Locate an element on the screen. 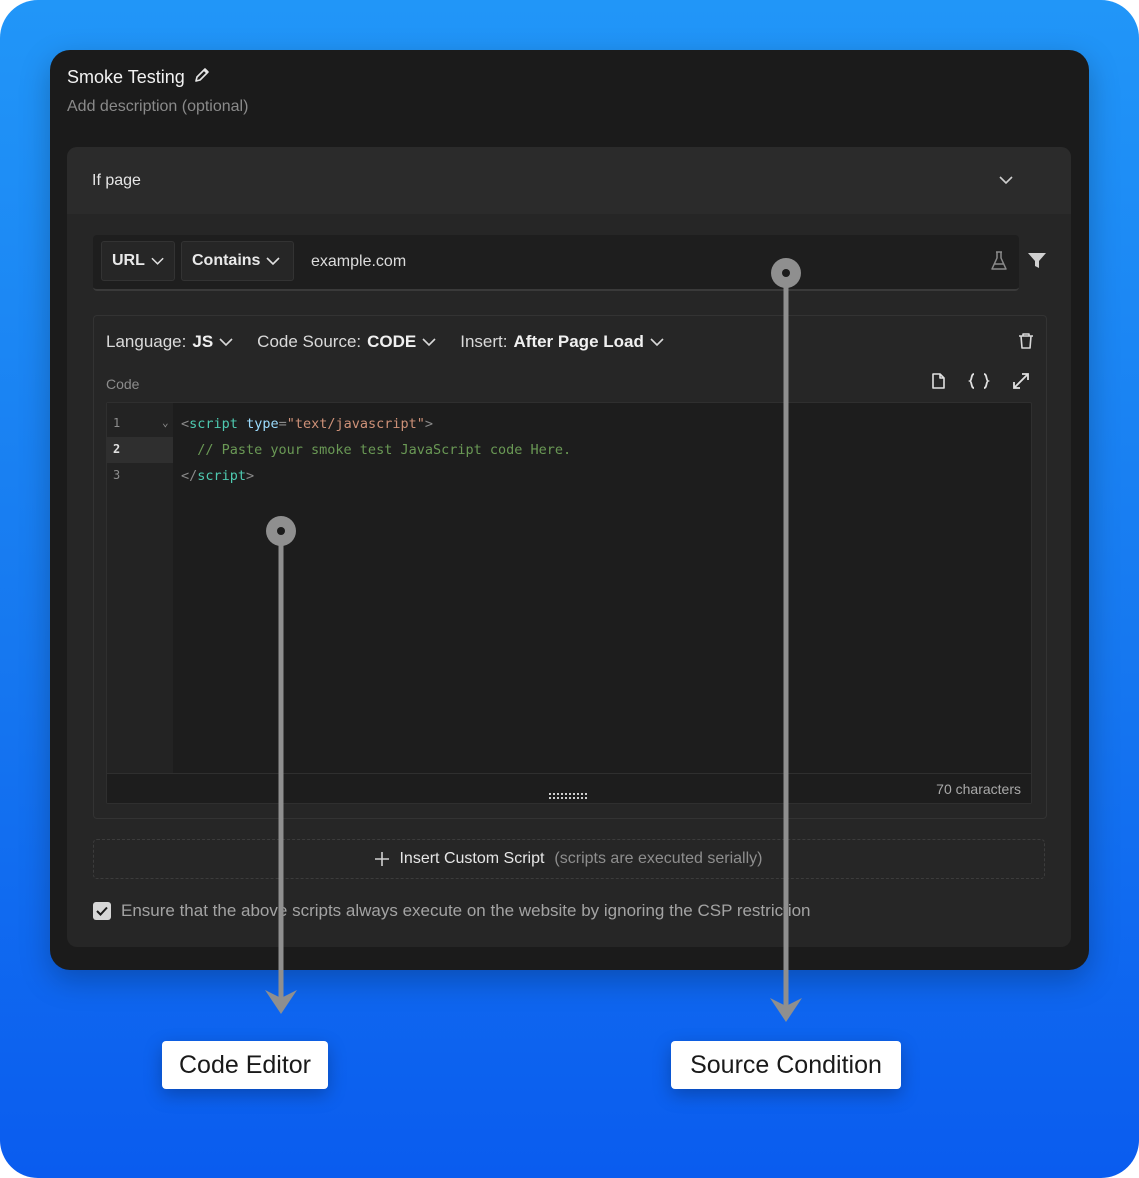 The height and width of the screenshot is (1178, 1139). code-source-value: CODE is located at coordinates (392, 341).